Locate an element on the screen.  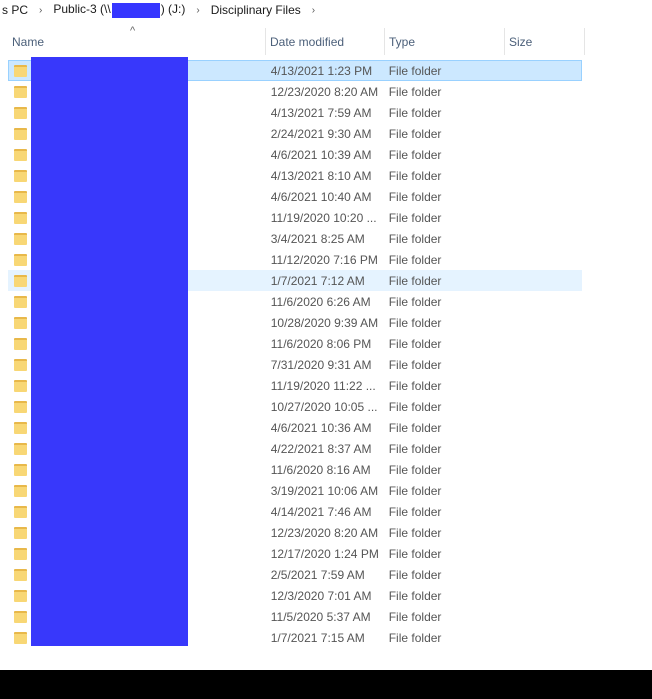
column-header-name: ^ Name is located at coordinates (137, 40).